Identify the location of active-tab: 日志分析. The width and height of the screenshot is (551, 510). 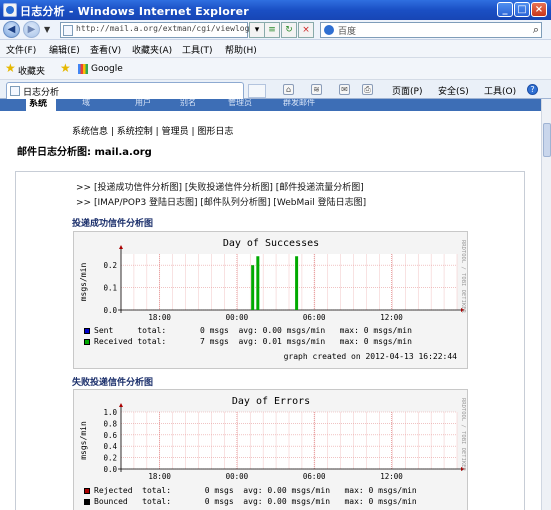
(125, 90).